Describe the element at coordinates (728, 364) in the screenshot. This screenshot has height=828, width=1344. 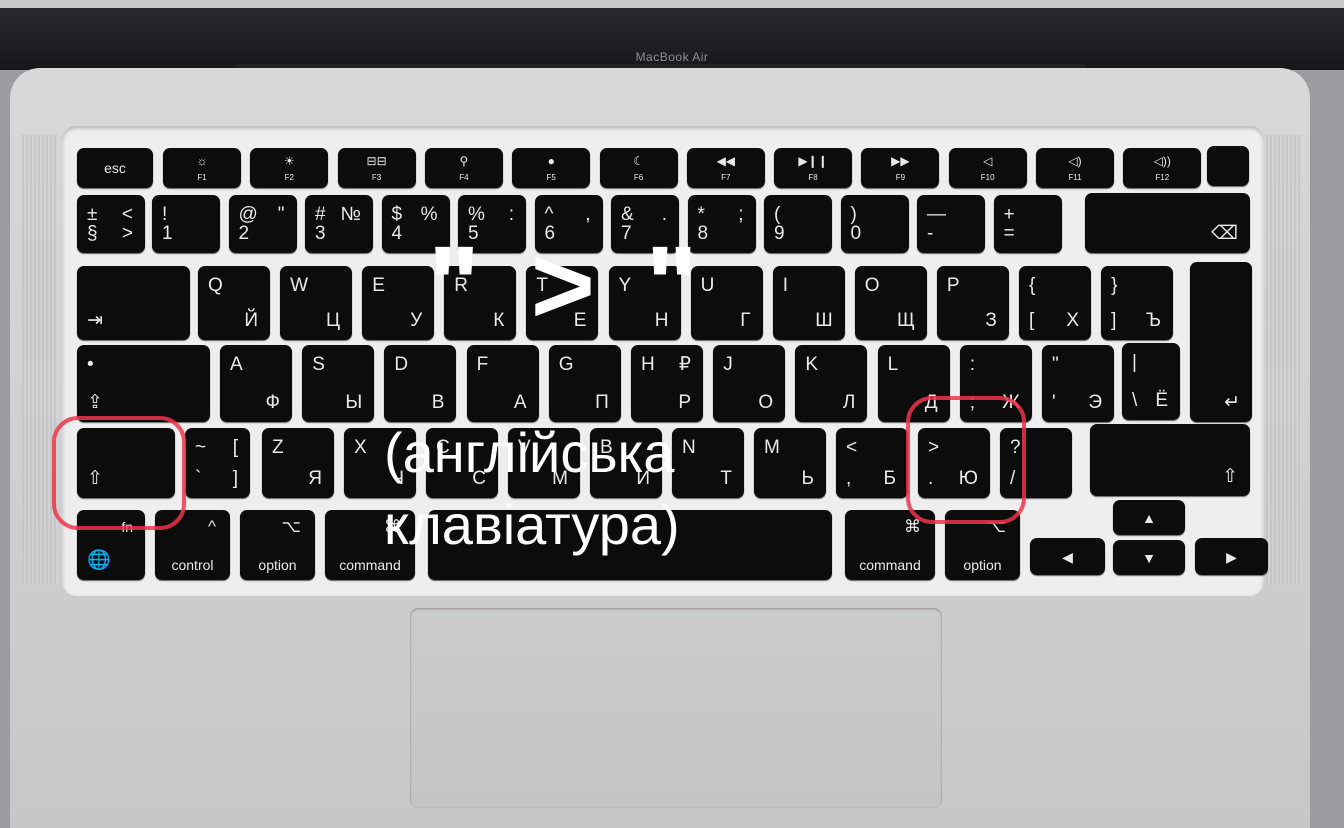
I see `key-label-tl: J` at that location.